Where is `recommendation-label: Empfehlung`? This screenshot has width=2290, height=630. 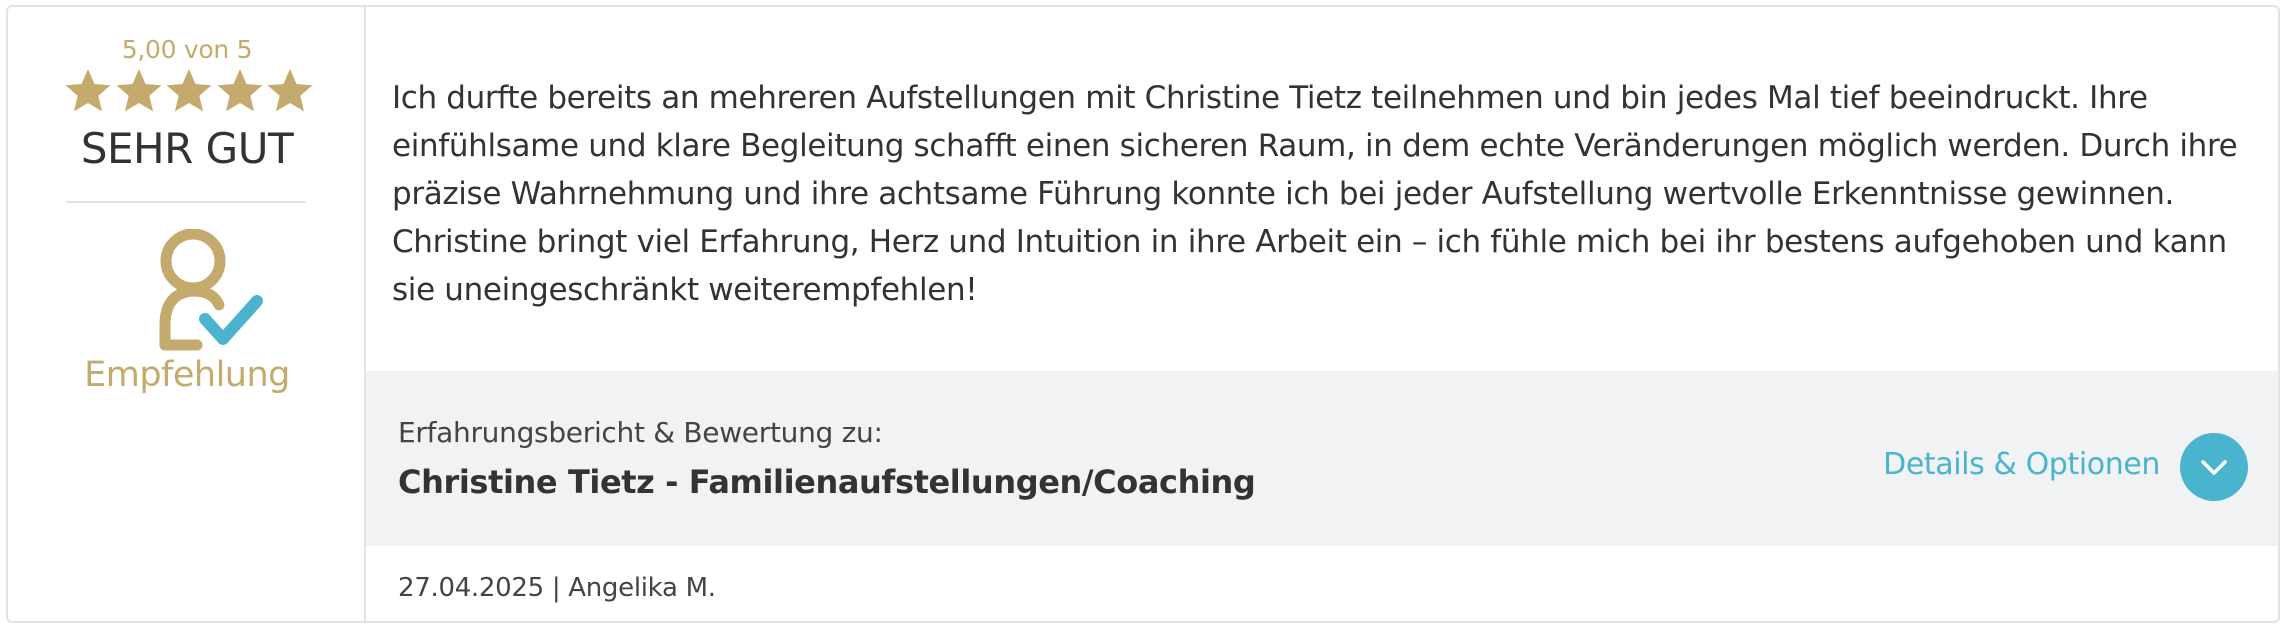
recommendation-label: Empfehlung is located at coordinates (187, 375).